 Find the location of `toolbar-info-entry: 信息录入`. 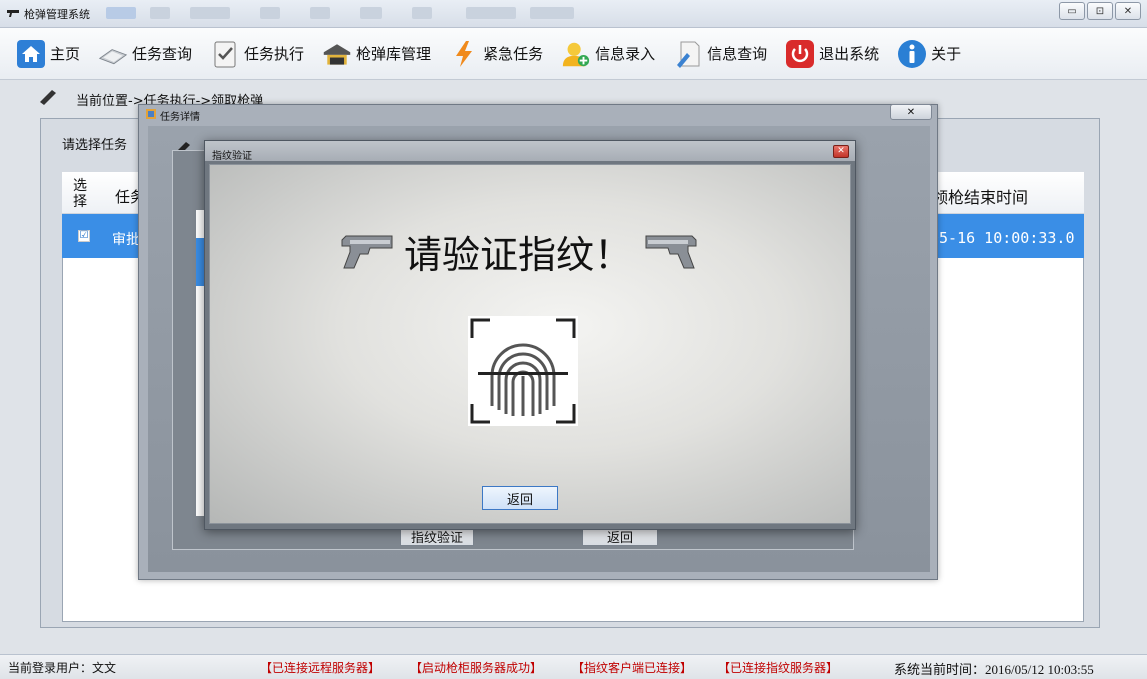

toolbar-info-entry: 信息录入 is located at coordinates (608, 54).